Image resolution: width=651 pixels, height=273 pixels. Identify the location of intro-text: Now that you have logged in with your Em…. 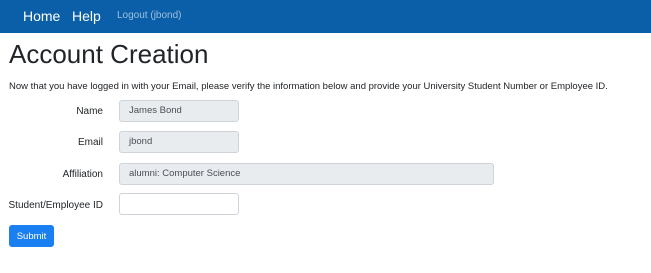
(308, 86).